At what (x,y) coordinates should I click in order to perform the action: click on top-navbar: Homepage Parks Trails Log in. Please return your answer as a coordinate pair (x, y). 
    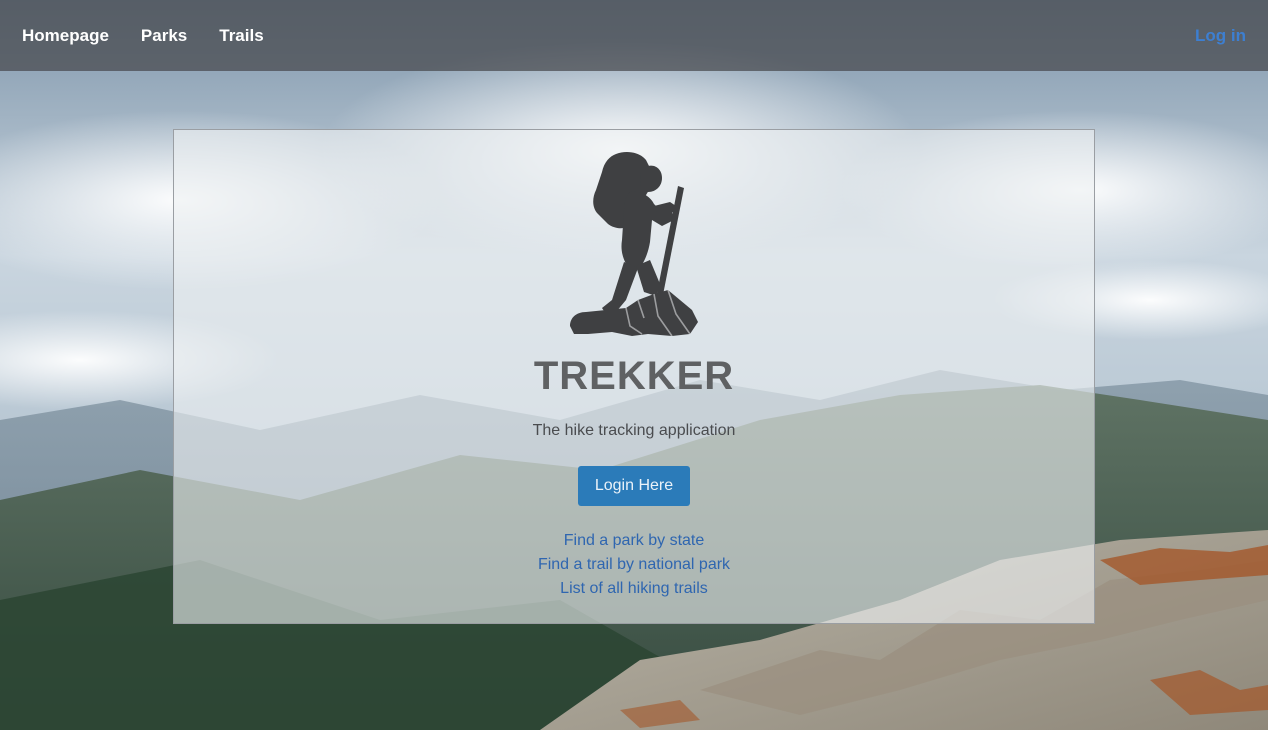
    Looking at the image, I should click on (634, 35).